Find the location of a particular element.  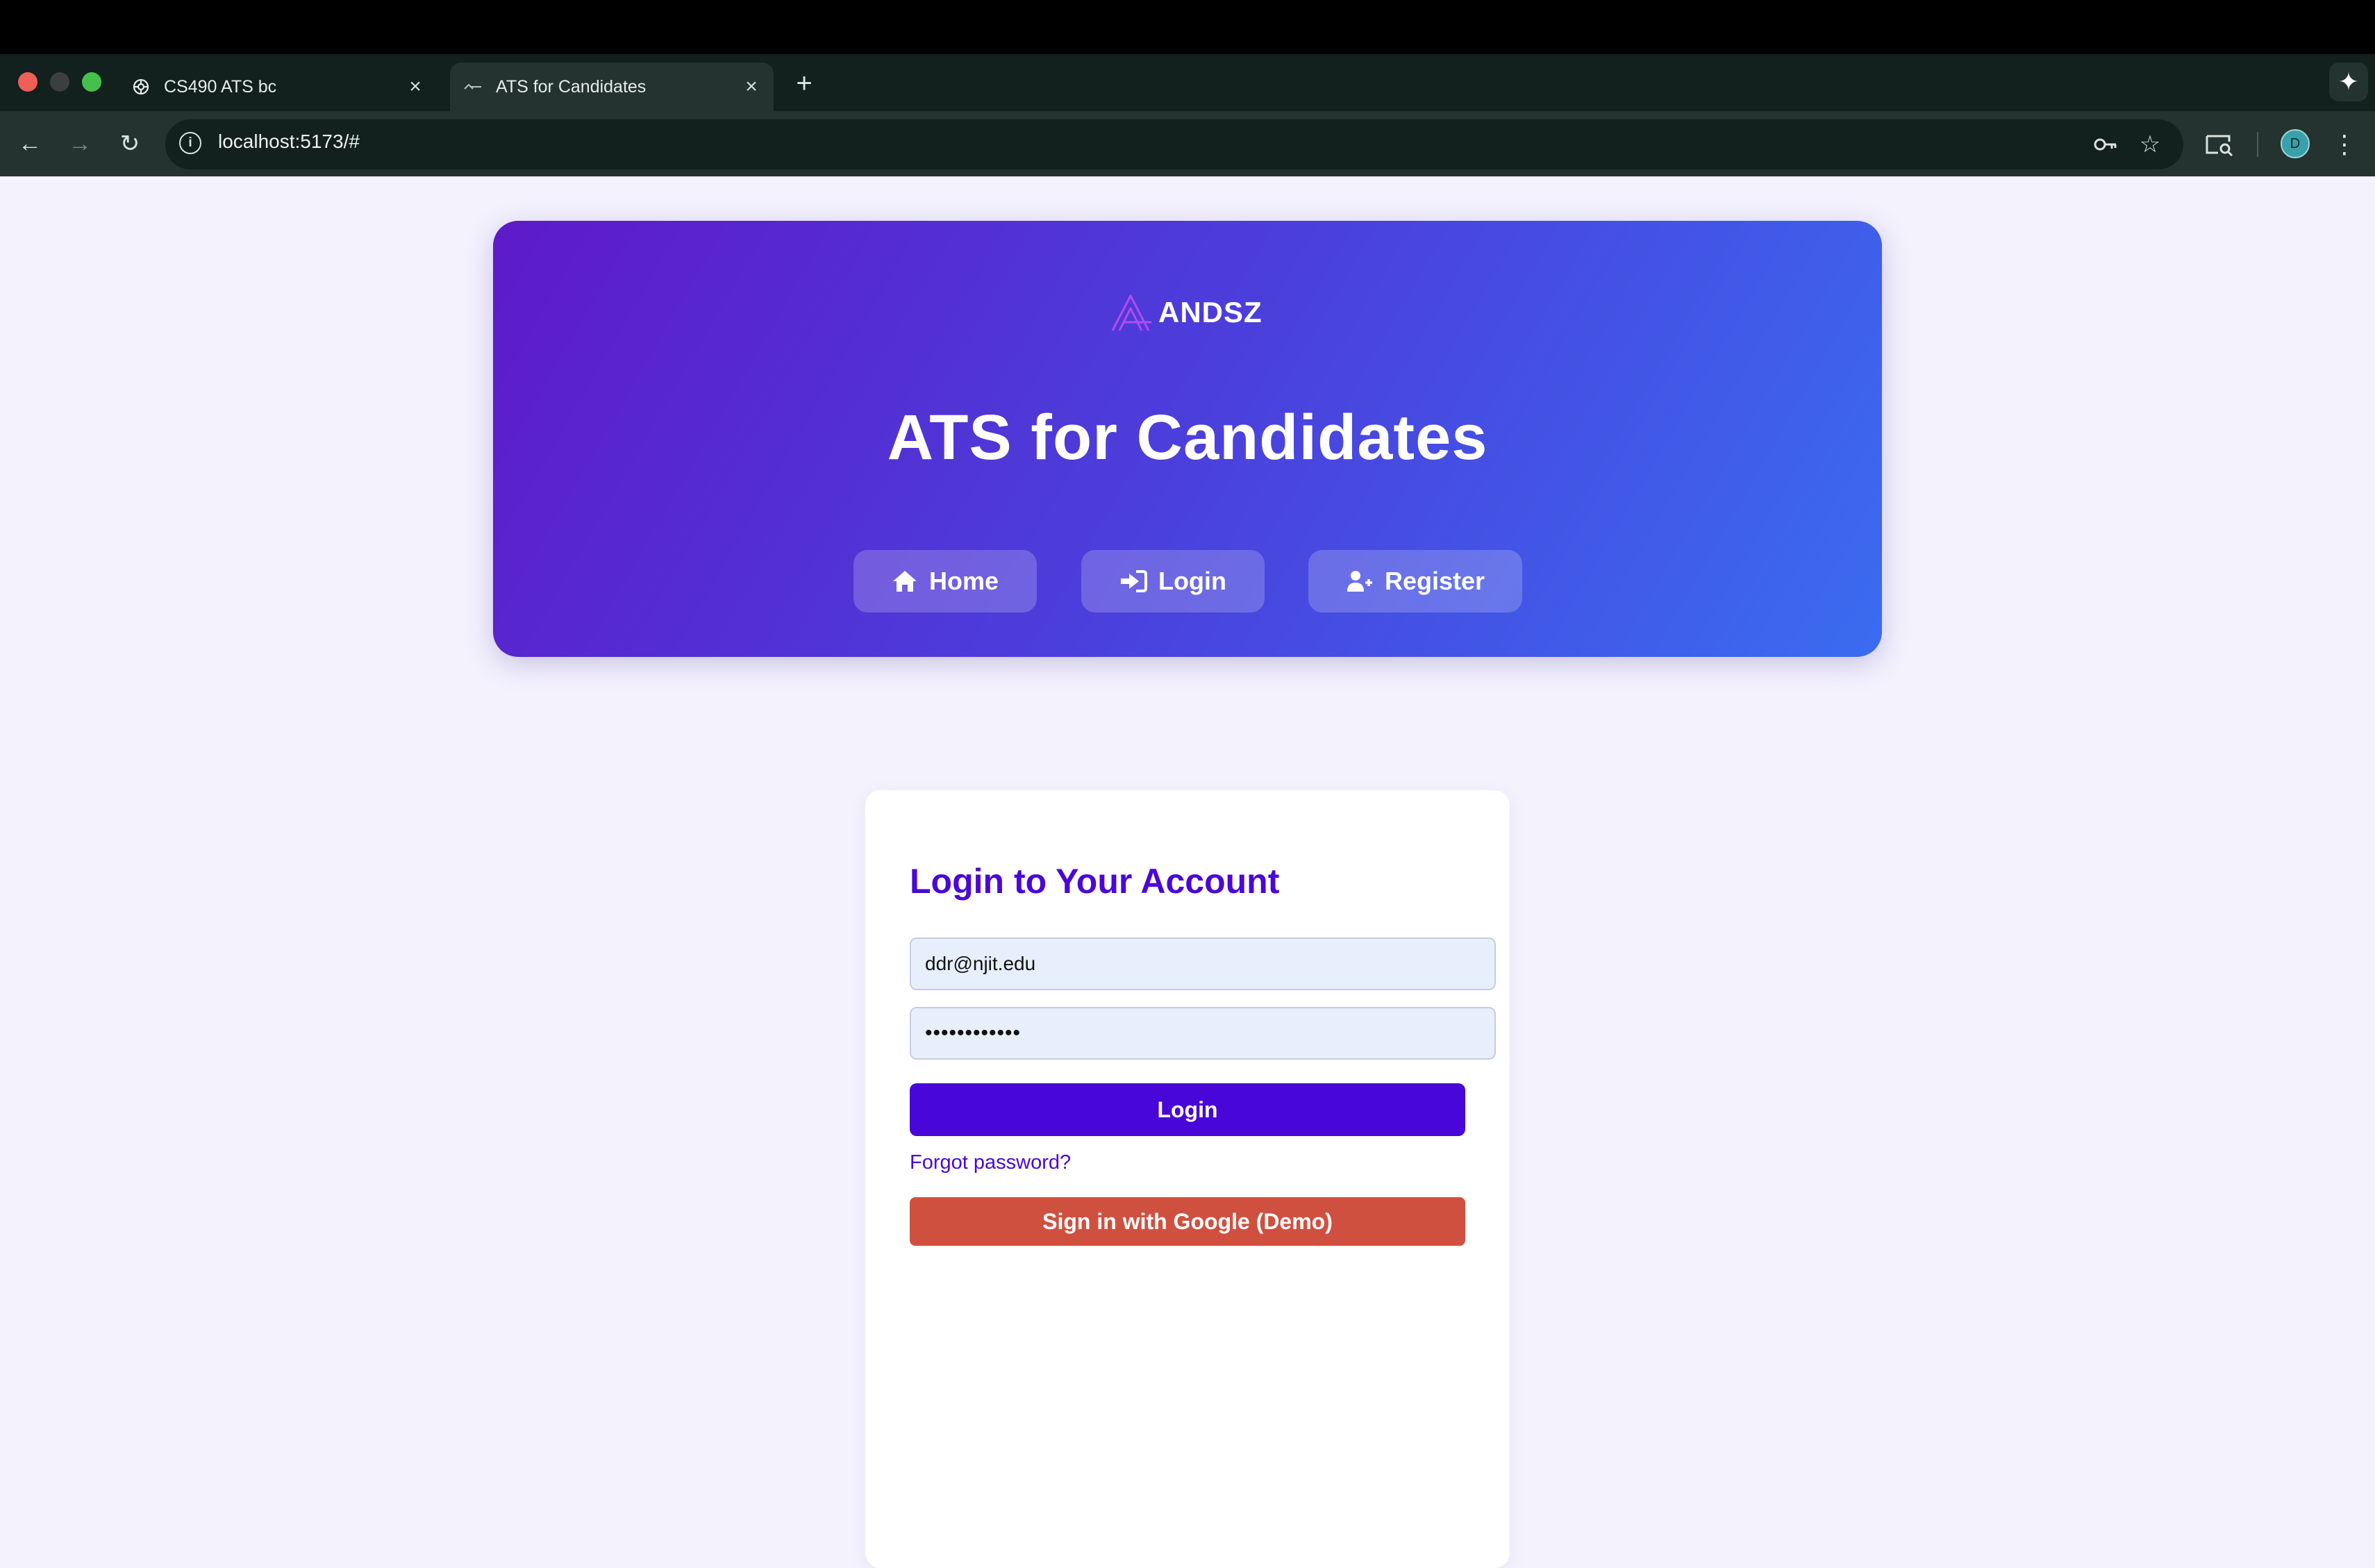

nav-login-button: Login is located at coordinates (1173, 581).